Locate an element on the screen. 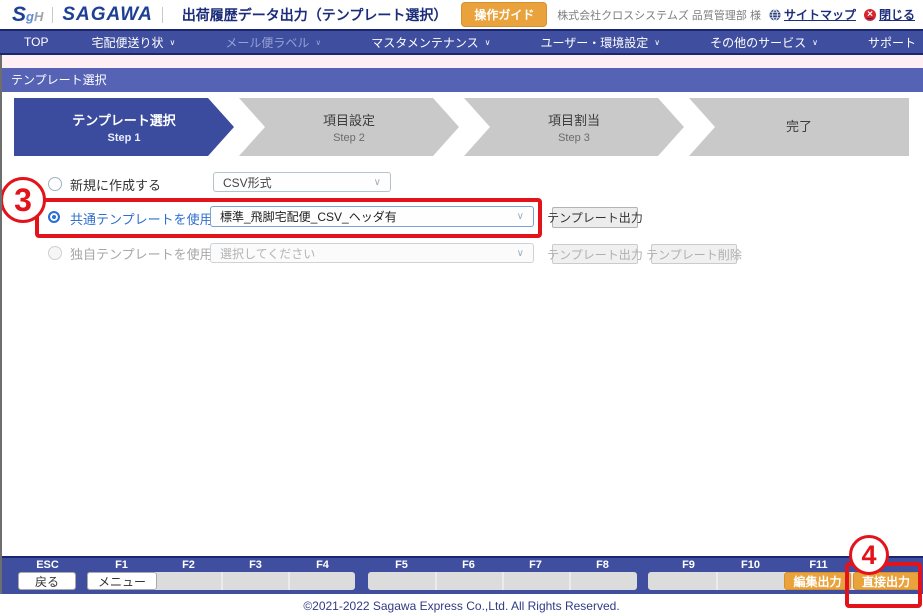  step-template-select: テンプレート選択 Step 1 is located at coordinates (124, 127).